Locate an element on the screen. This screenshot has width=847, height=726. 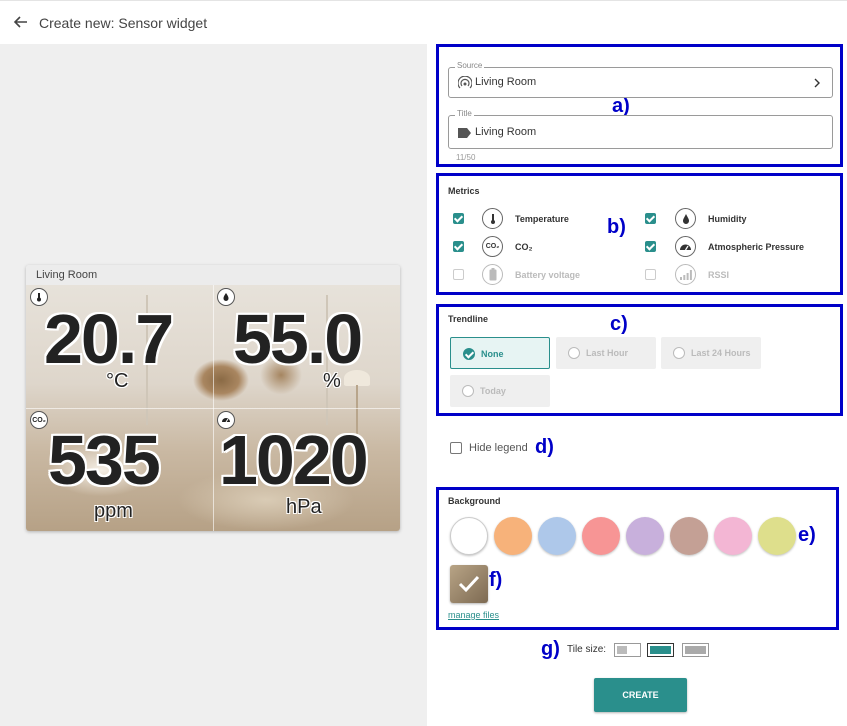
trendline-option-none: None is located at coordinates (500, 353).